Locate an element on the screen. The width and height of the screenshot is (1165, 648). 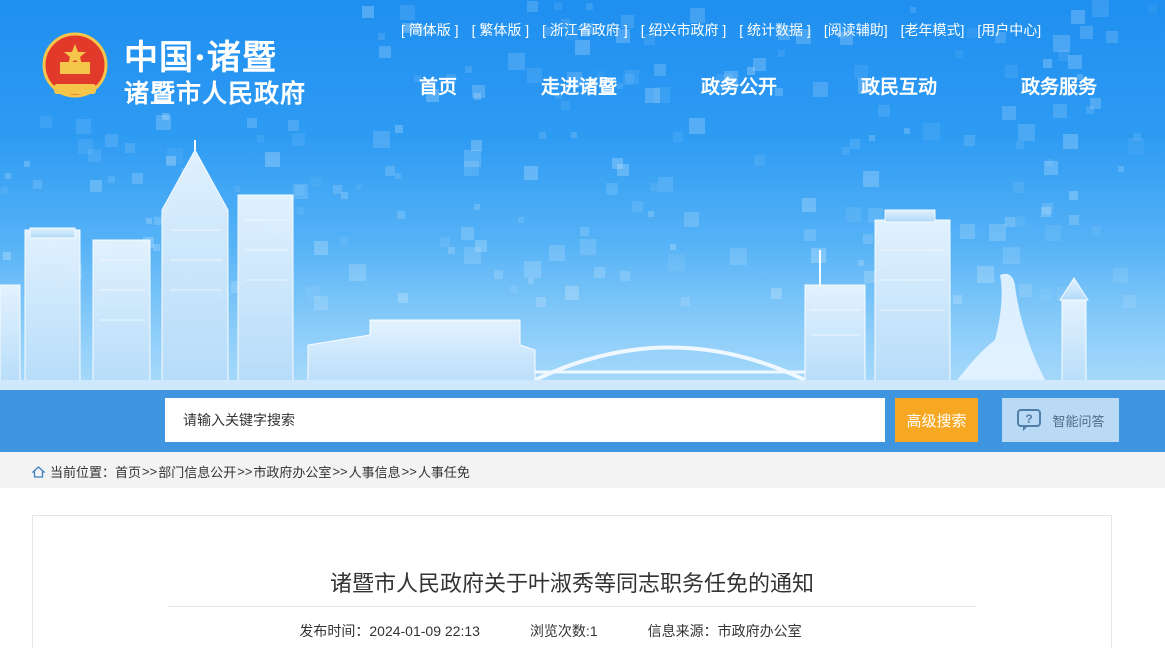
home-icon is located at coordinates (38, 471).